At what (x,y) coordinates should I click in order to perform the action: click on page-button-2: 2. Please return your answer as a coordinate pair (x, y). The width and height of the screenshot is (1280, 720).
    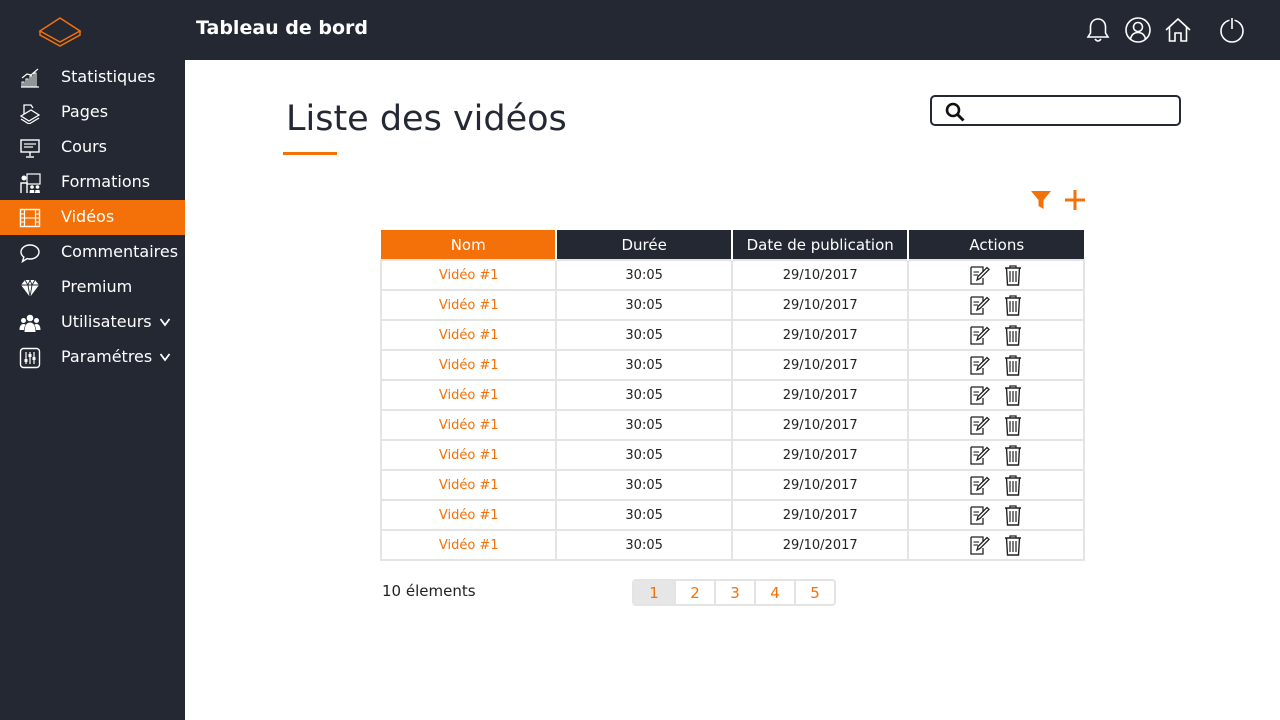
    Looking at the image, I should click on (694, 592).